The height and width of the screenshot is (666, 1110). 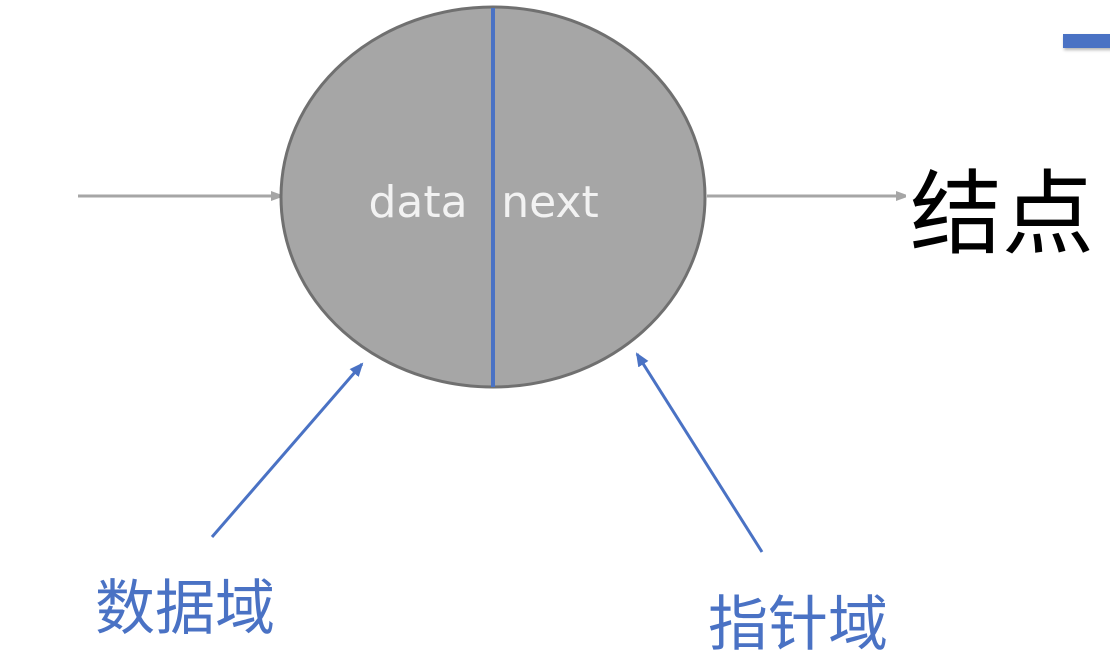 I want to click on node-title: 结点, so click(x=1002, y=214).